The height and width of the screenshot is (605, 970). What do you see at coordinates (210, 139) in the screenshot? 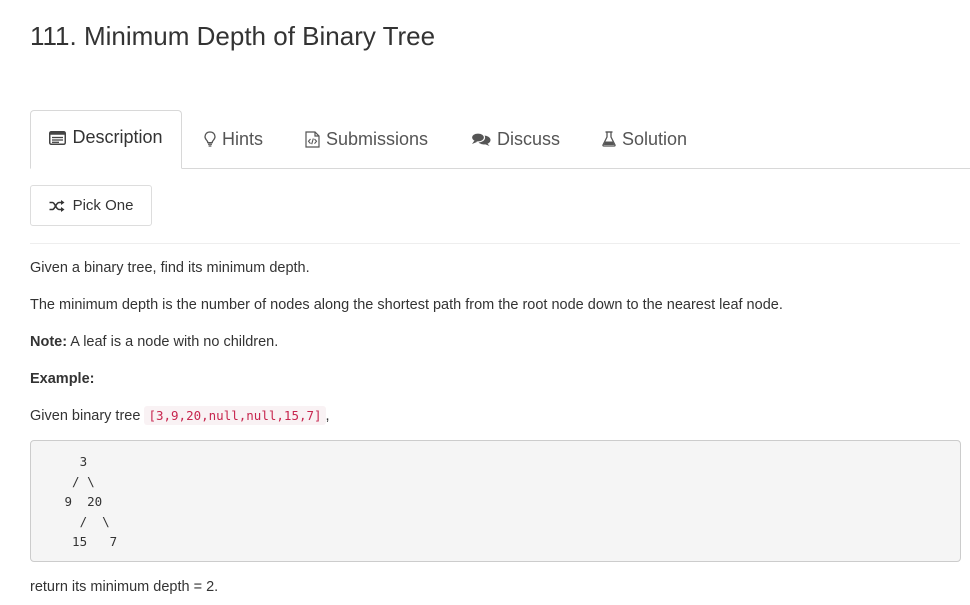
I see `lightbulb-icon` at bounding box center [210, 139].